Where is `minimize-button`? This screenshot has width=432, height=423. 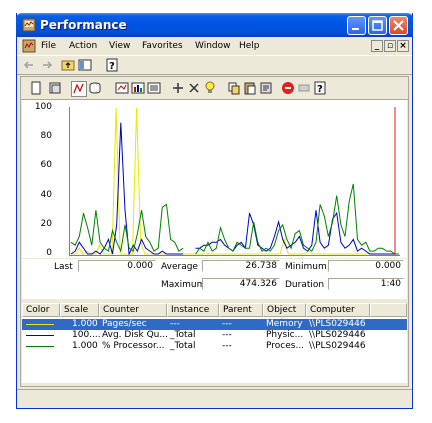 minimize-button is located at coordinates (356, 25).